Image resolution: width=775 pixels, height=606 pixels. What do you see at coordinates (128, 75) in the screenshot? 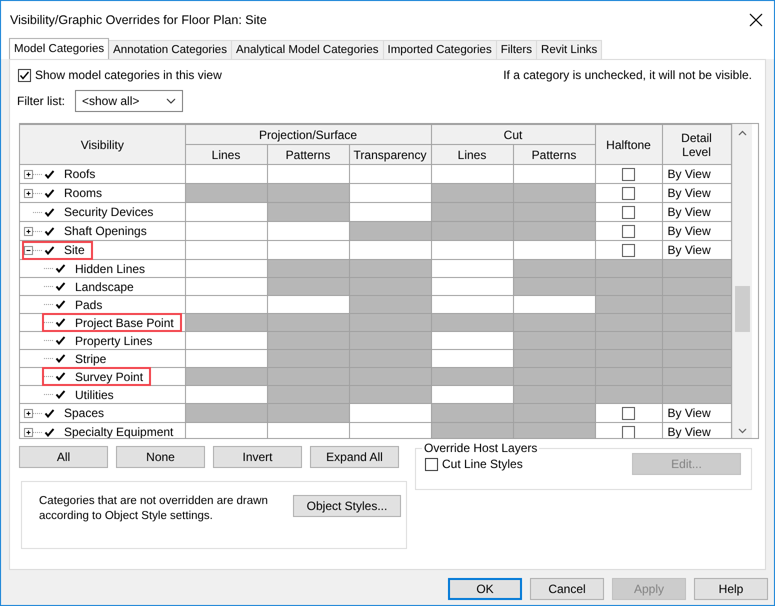
I see `checkbox-label: Show model categories in this view` at bounding box center [128, 75].